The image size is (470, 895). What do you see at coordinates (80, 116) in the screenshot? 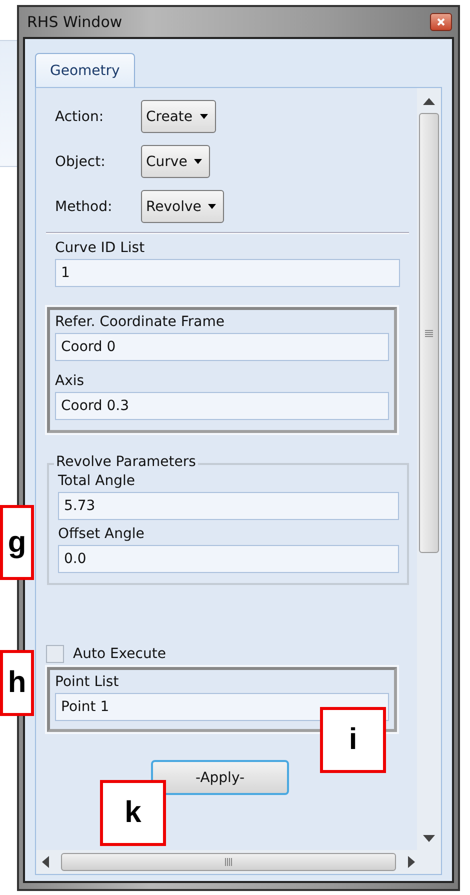
I see `field-label: Action:` at bounding box center [80, 116].